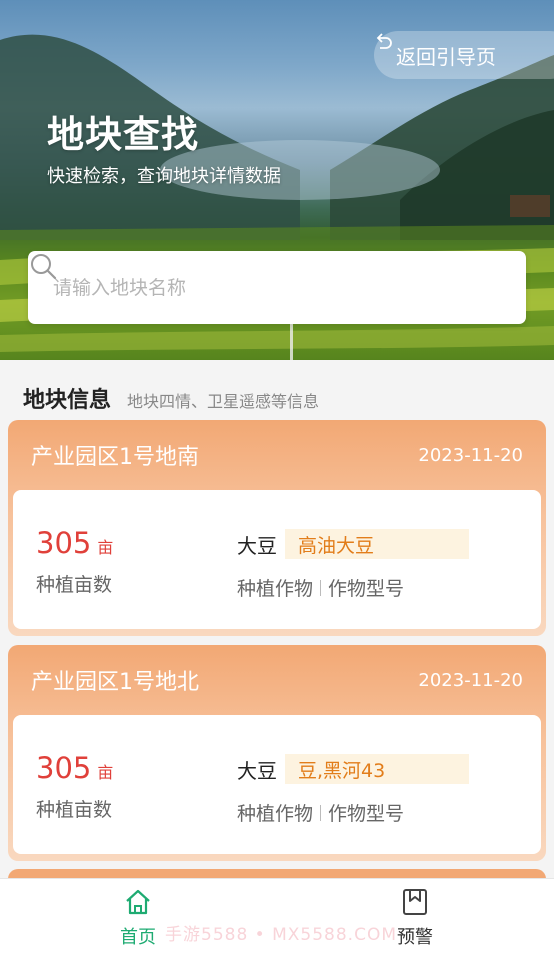  I want to click on watermark: 手游5588 • MX5588.COM, so click(281, 935).